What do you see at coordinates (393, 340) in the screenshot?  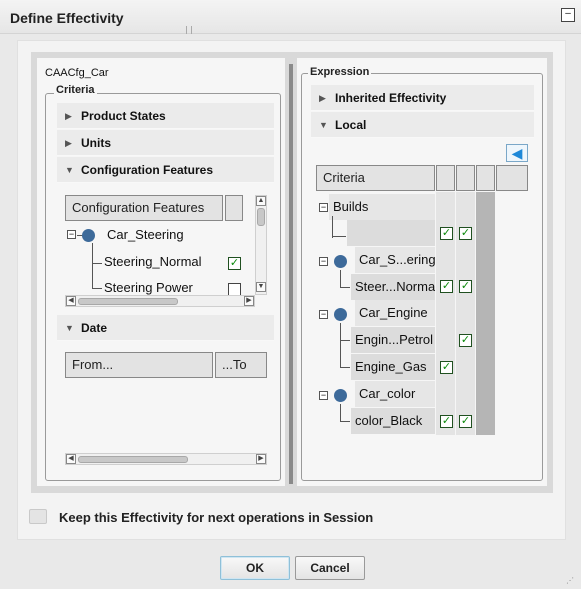 I see `expression-row-label: Engin...Petrol` at bounding box center [393, 340].